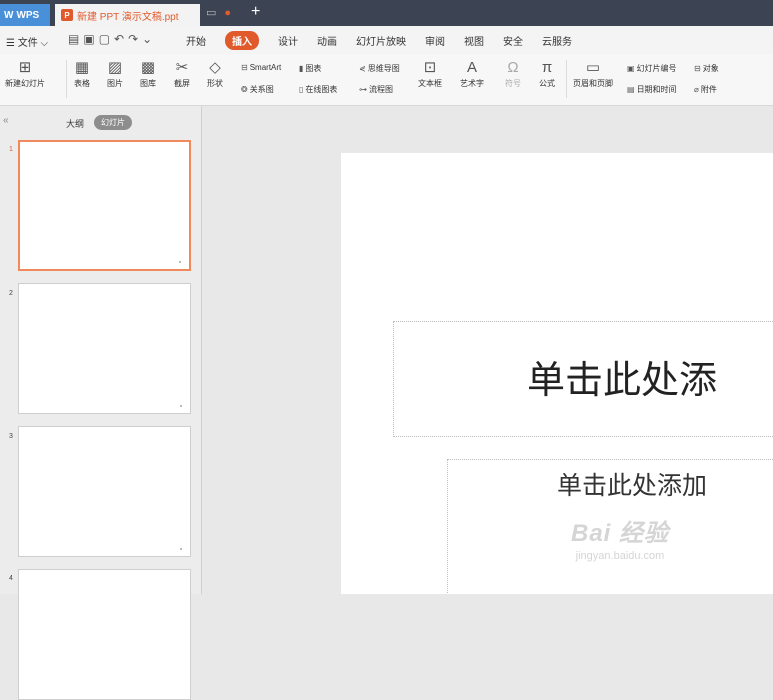  Describe the element at coordinates (471, 67) in the screenshot. I see `wordart-icon: A` at that location.